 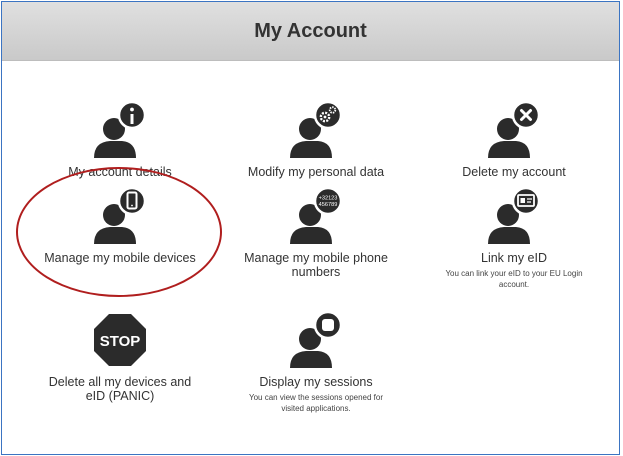 What do you see at coordinates (316, 129) in the screenshot?
I see `person-gears-icon` at bounding box center [316, 129].